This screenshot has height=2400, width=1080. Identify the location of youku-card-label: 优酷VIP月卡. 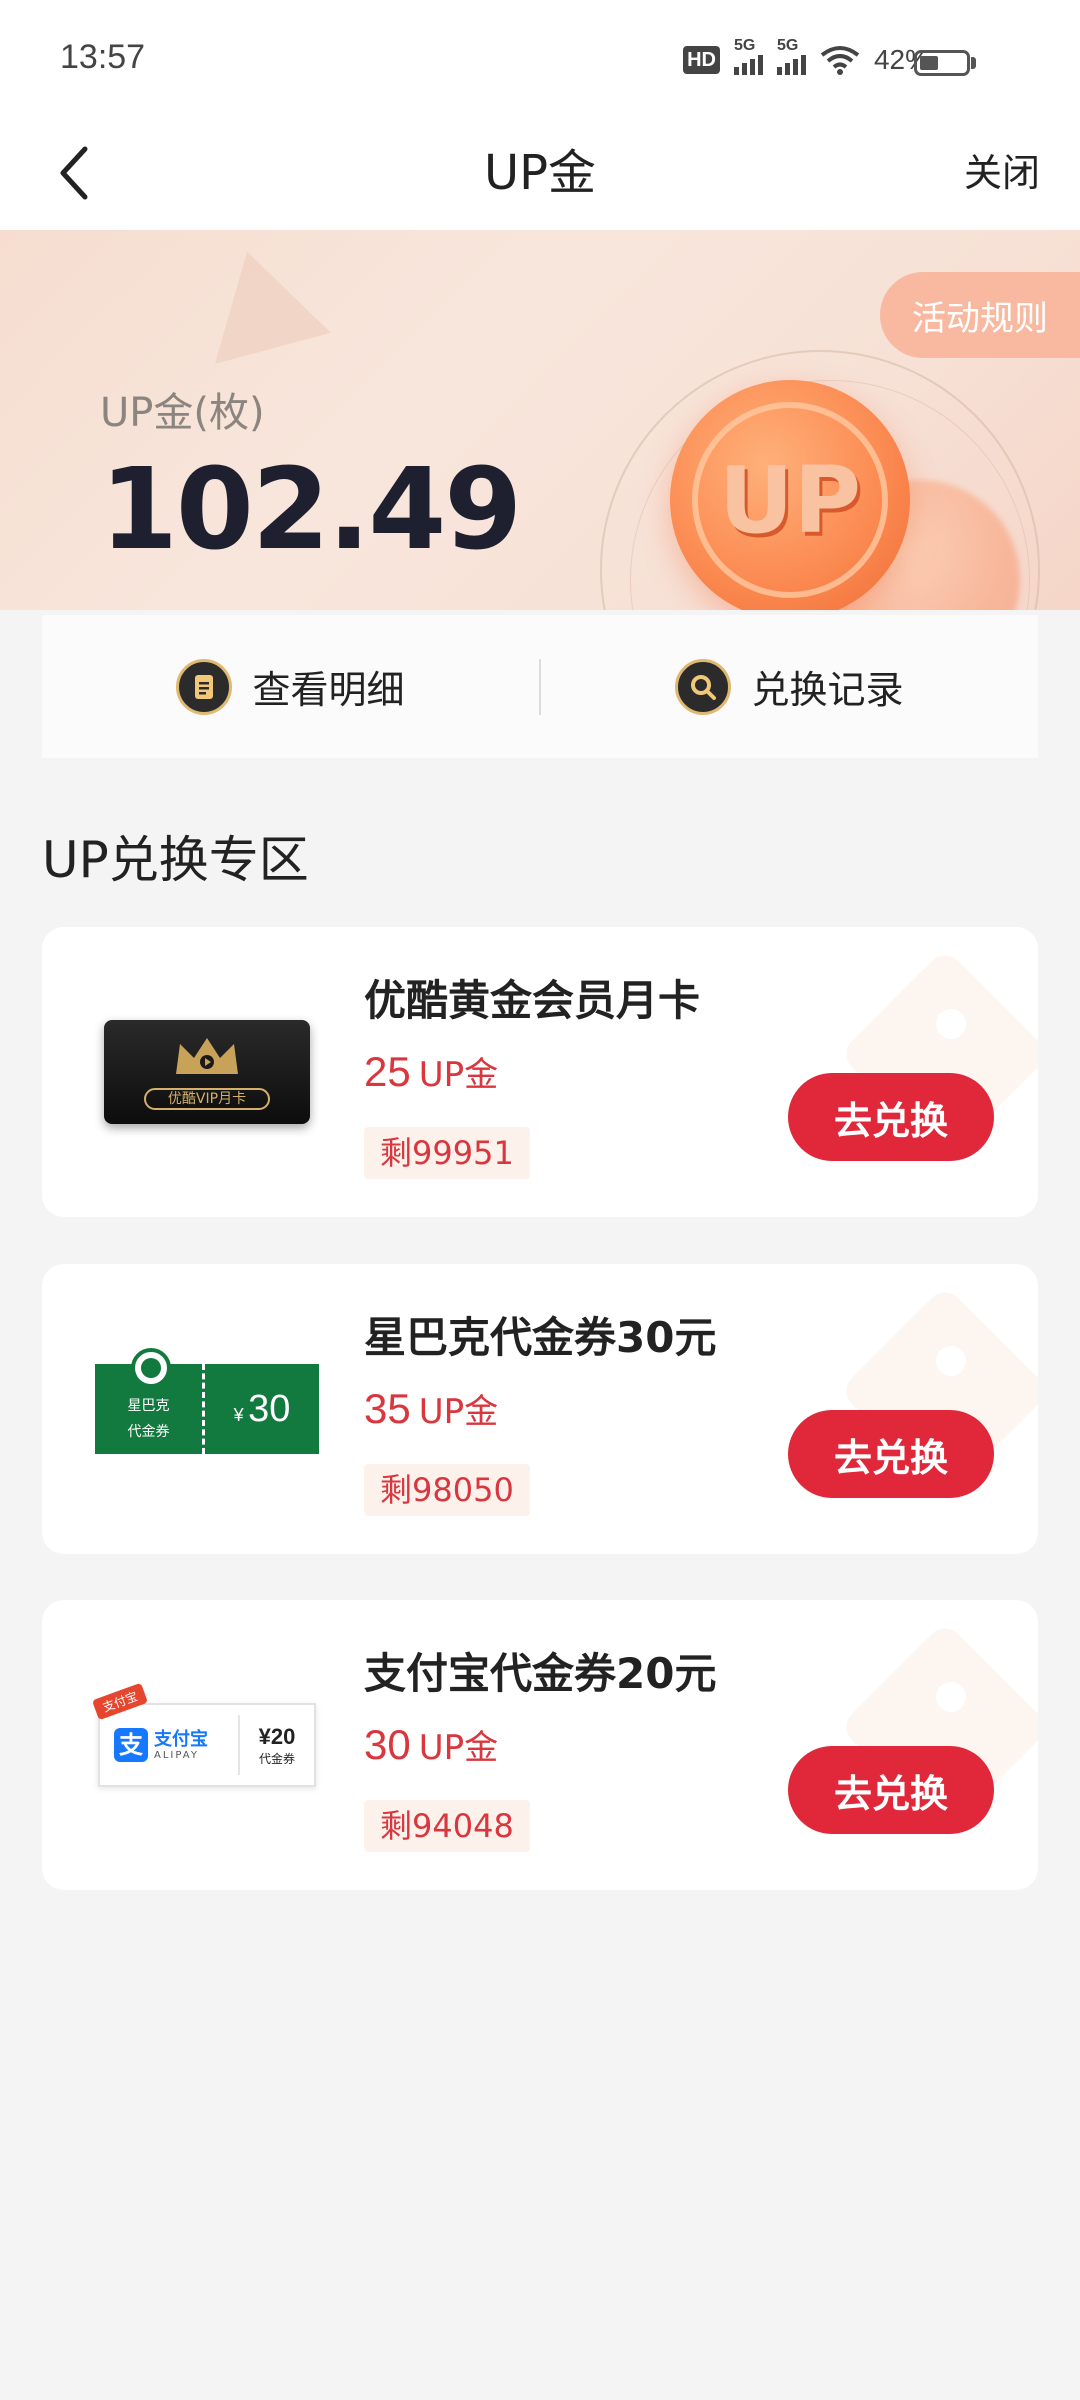
(207, 1099).